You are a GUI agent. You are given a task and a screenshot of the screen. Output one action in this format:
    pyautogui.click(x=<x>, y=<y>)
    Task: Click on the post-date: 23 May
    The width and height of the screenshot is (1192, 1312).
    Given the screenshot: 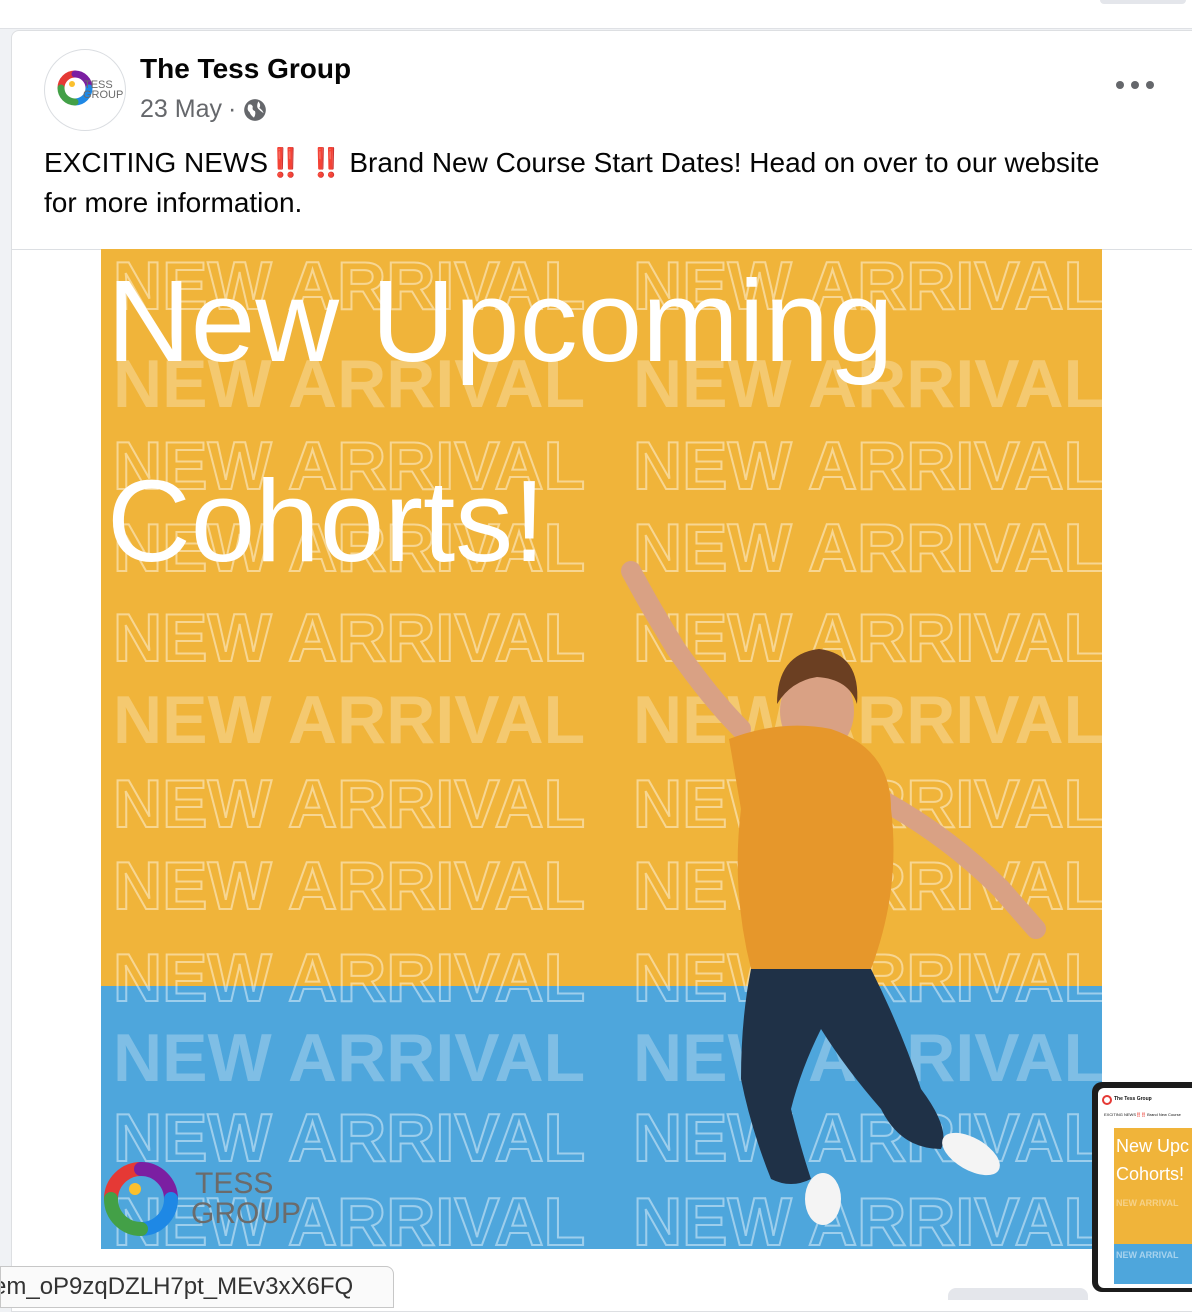 What is the action you would take?
    pyautogui.click(x=181, y=109)
    